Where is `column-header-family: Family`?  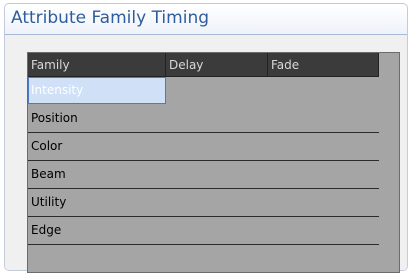 column-header-family: Family is located at coordinates (97, 65).